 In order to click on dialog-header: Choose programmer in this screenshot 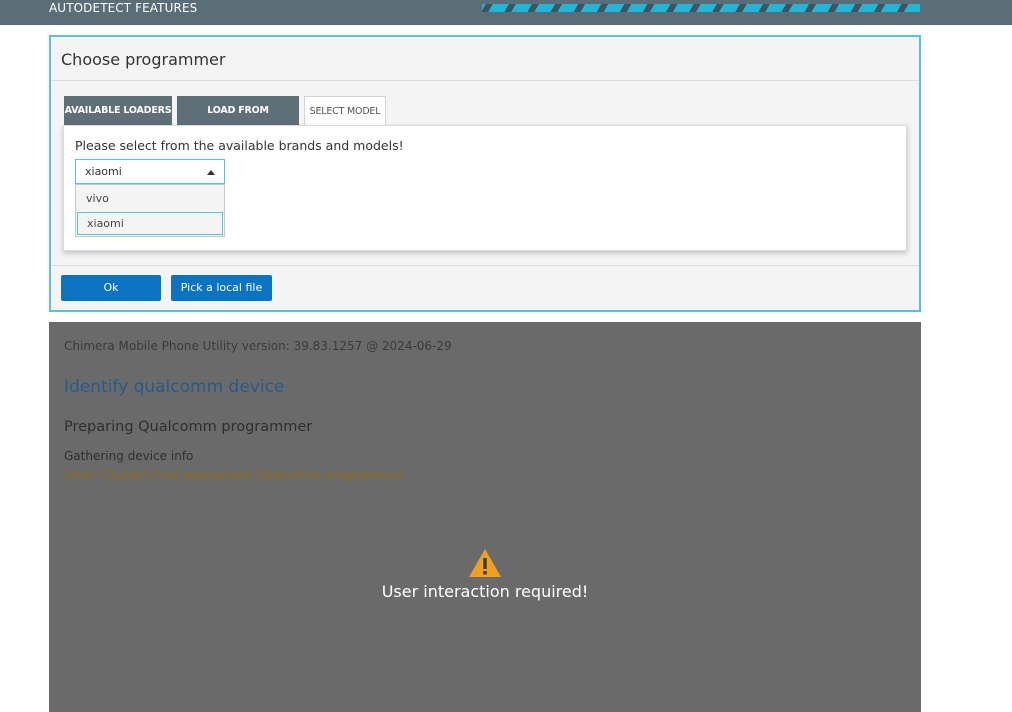, I will do `click(485, 59)`.